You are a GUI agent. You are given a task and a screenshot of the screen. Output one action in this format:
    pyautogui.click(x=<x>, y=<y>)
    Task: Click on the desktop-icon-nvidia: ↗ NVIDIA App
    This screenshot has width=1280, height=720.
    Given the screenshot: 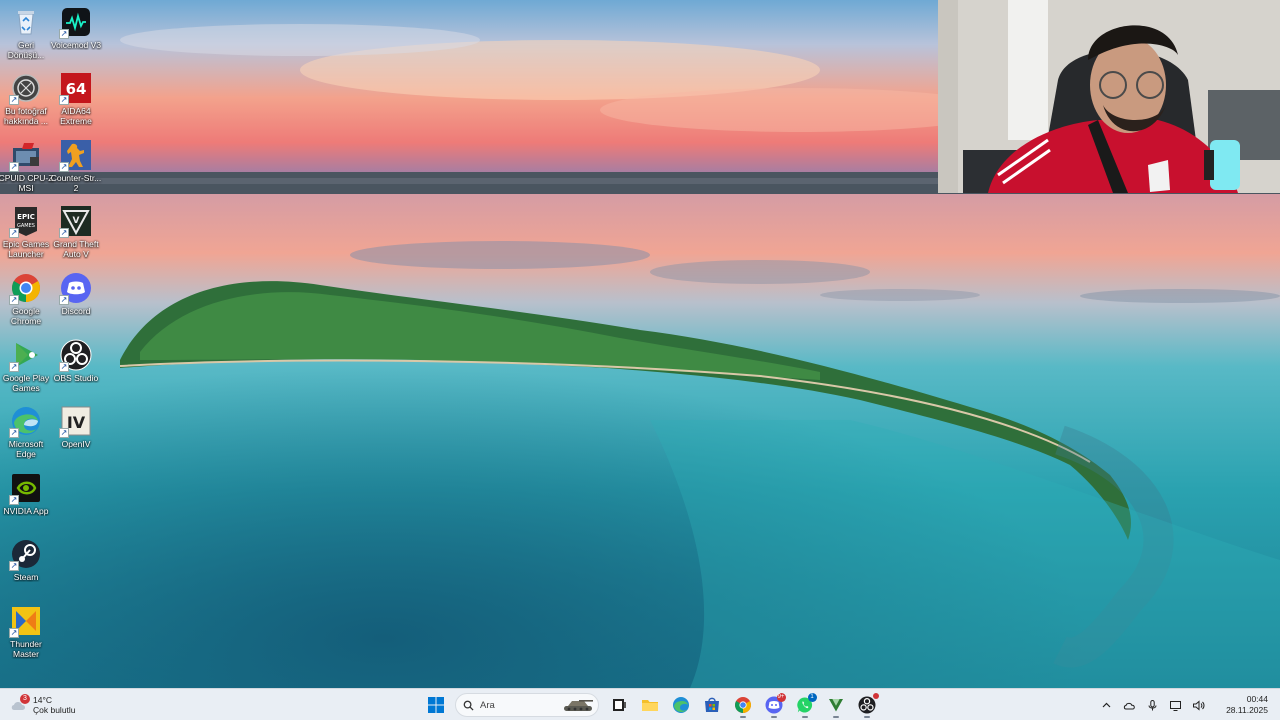 What is the action you would take?
    pyautogui.click(x=26, y=504)
    